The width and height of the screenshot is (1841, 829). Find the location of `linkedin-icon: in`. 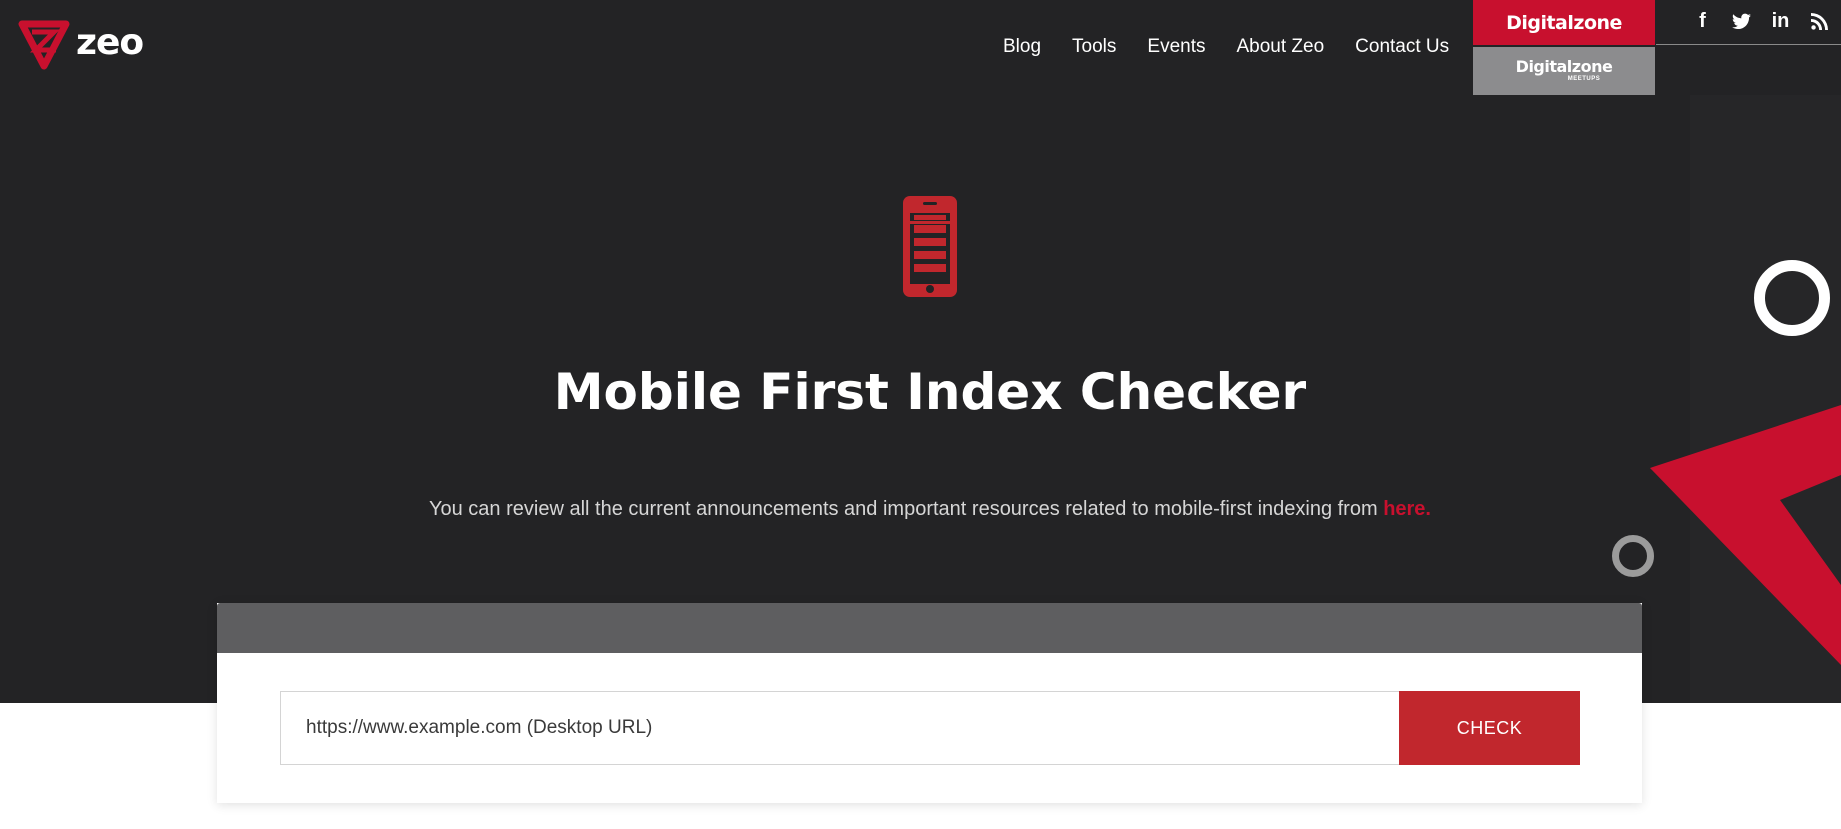

linkedin-icon: in is located at coordinates (1780, 21).